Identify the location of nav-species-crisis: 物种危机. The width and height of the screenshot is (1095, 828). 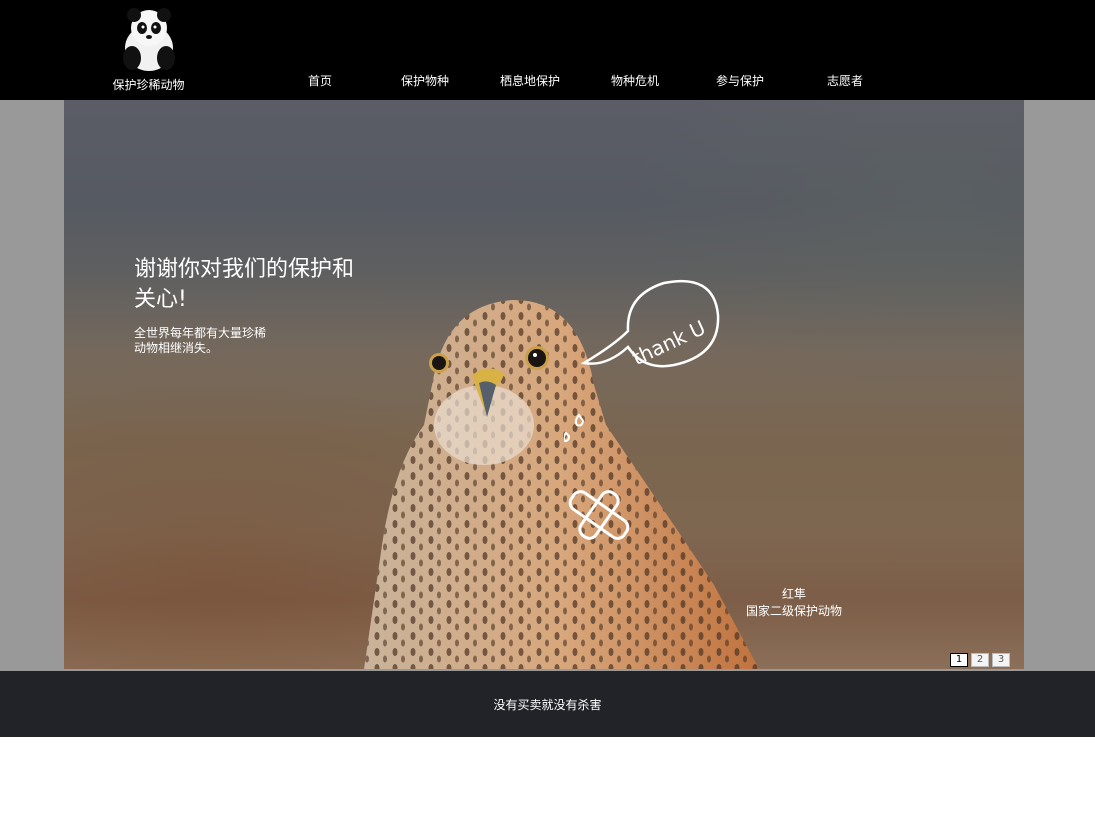
(635, 80).